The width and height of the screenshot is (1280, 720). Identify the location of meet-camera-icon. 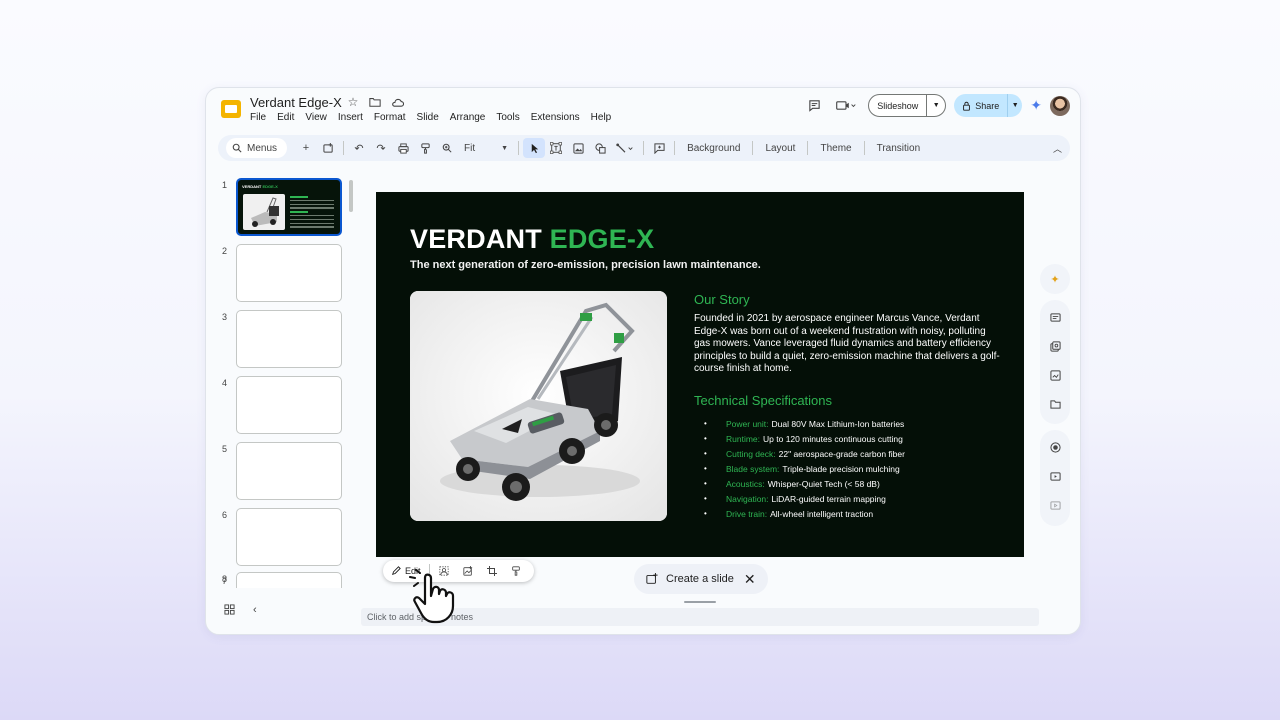
(846, 106).